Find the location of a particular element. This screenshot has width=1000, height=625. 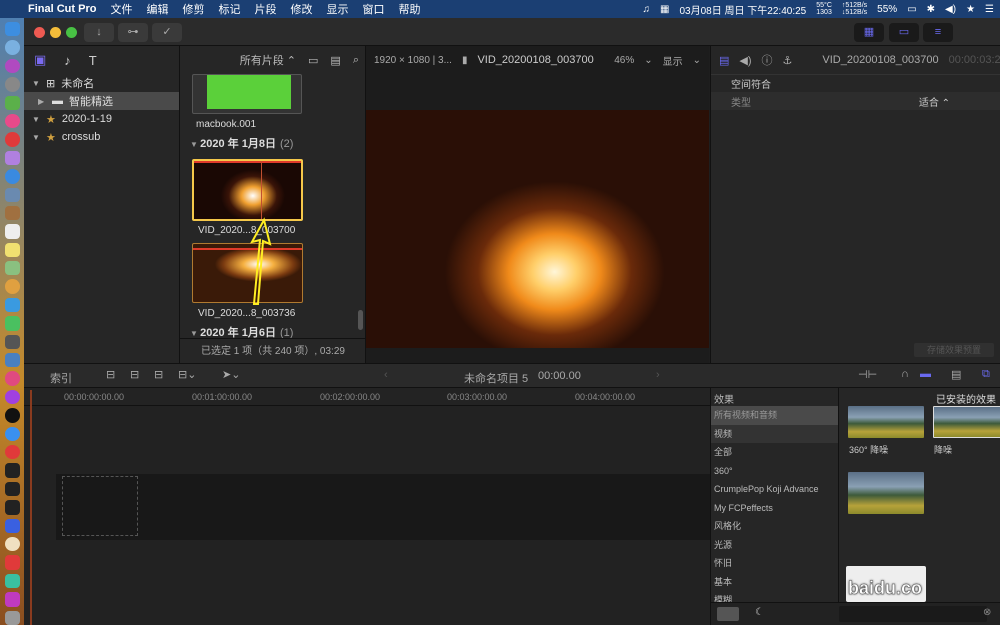

effects-category: CrumplePop Koji Advance is located at coordinates (774, 489).